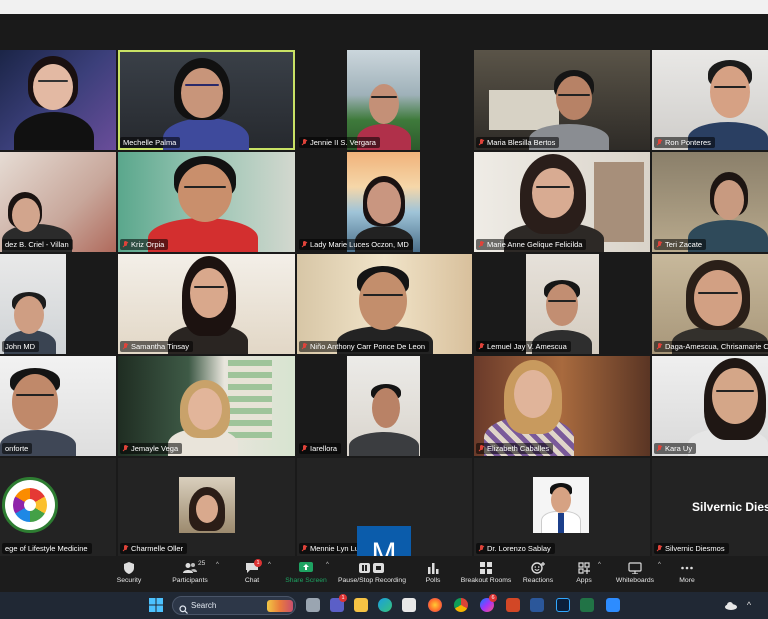  Describe the element at coordinates (531, 244) in the screenshot. I see `participant-name-tag: Marie Anne Gelique Felicilda` at that location.